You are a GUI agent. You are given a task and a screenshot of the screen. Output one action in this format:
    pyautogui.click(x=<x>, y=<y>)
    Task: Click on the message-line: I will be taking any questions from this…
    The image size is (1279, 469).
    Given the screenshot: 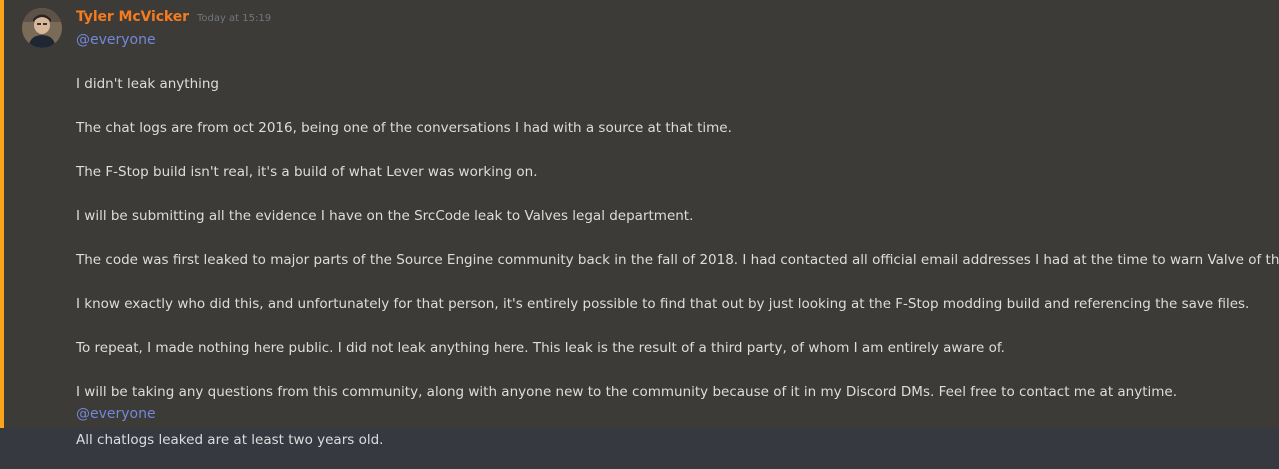 What is the action you would take?
    pyautogui.click(x=627, y=392)
    